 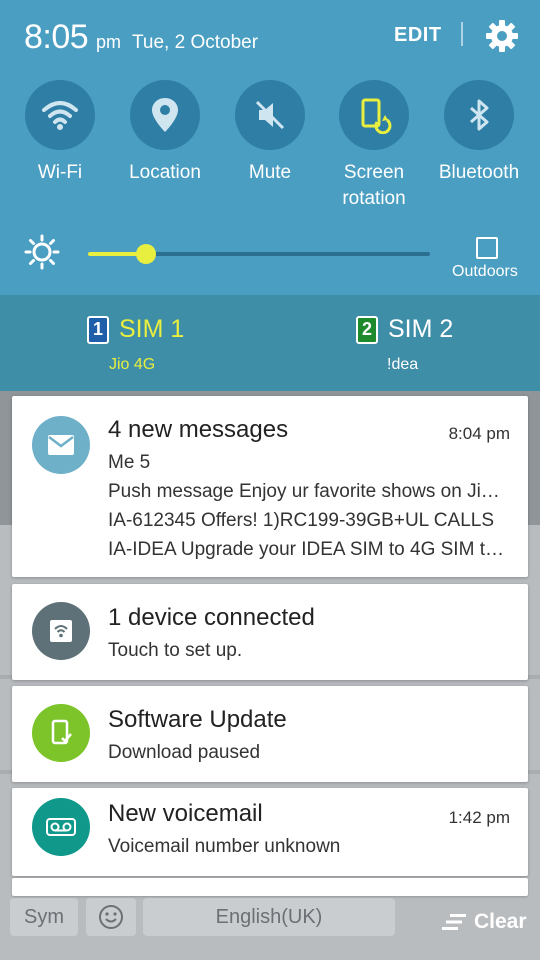 I want to click on toggle-bluetooth: Bluetooth, so click(x=479, y=133).